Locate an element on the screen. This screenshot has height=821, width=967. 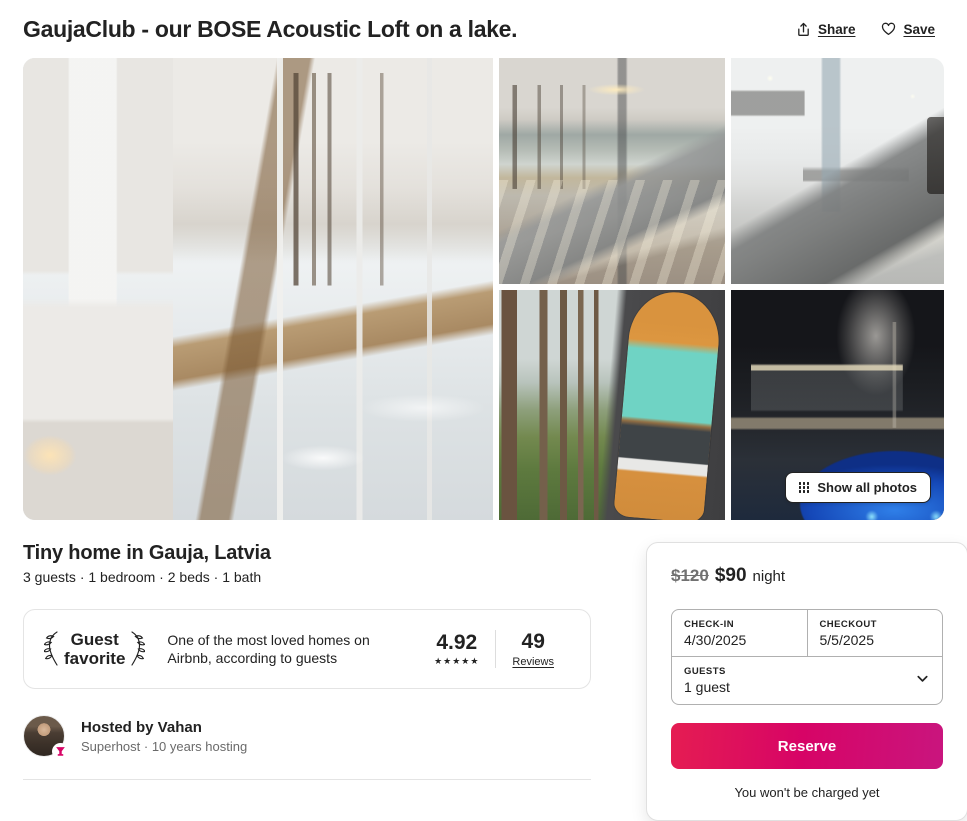
rating-stat: 4.92 ★★★★★ is located at coordinates (456, 649).